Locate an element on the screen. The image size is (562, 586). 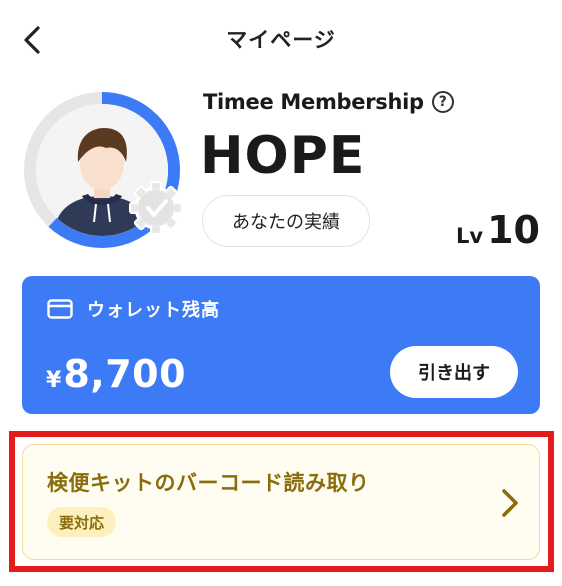
level-prefix: Lv is located at coordinates (470, 236).